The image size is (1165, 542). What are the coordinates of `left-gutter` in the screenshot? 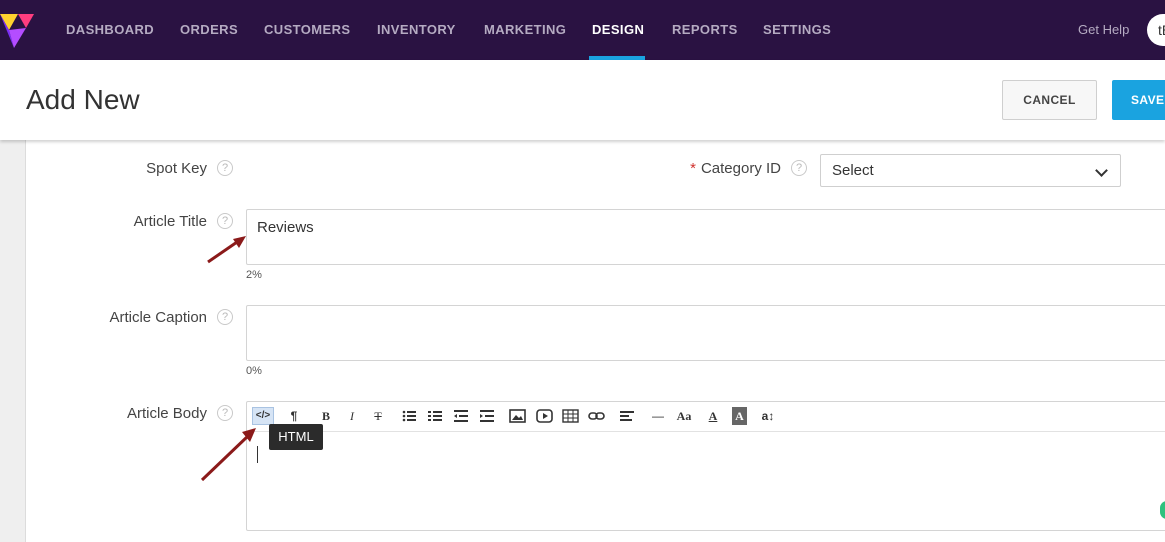 It's located at (13, 341).